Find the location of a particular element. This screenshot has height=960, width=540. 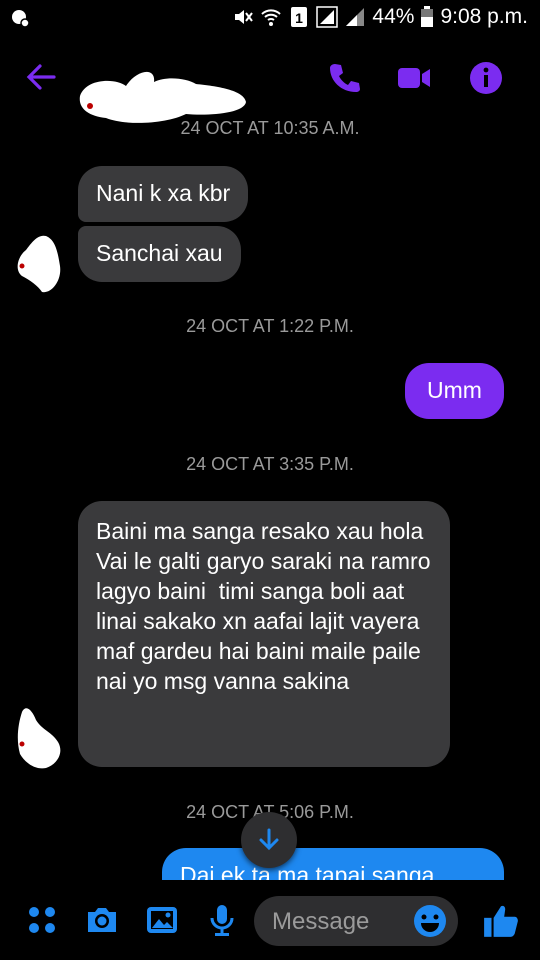

timestamp: 24 OCT AT 10:35 A.M. is located at coordinates (270, 128).